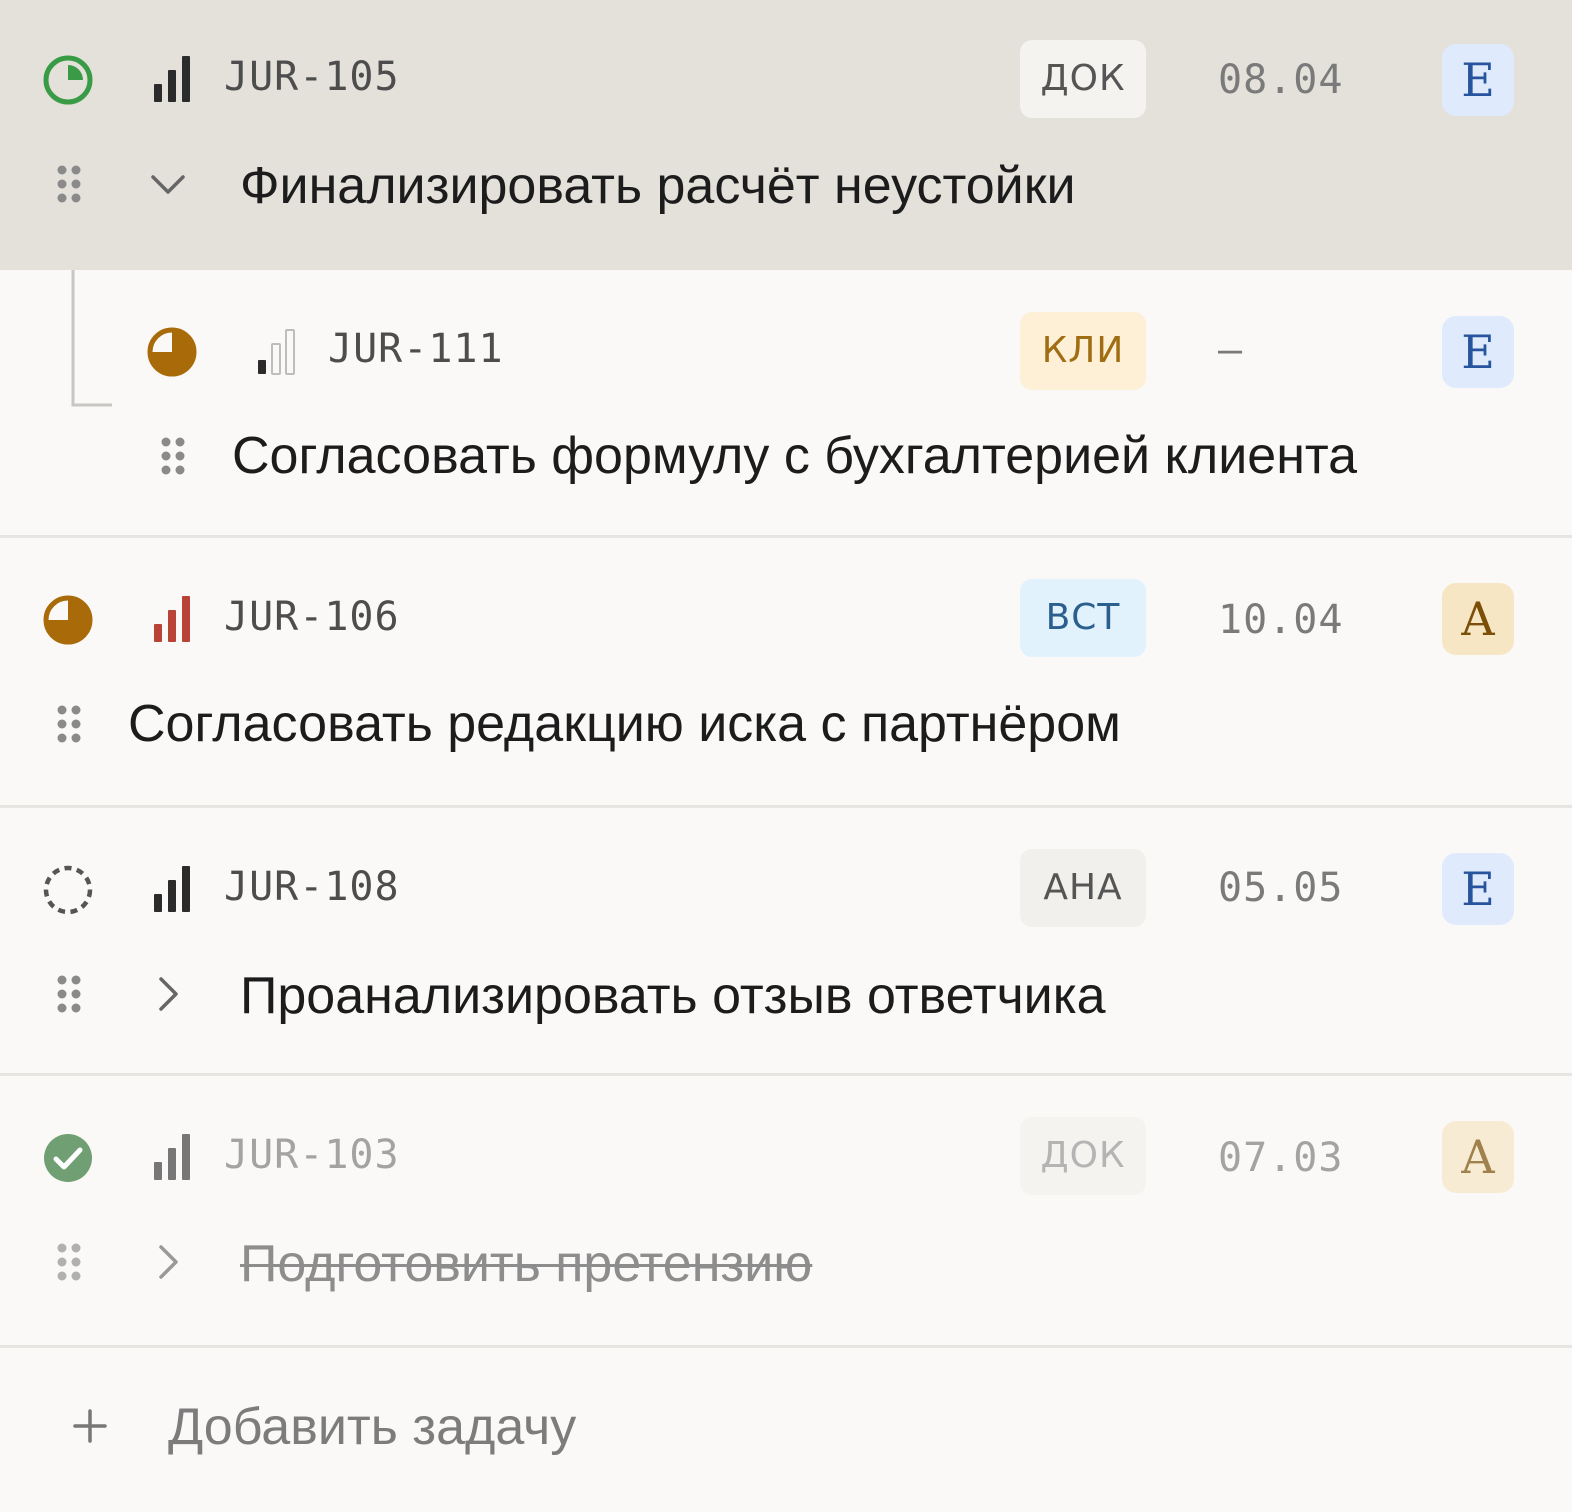  I want to click on chevron-down-icon, so click(168, 184).